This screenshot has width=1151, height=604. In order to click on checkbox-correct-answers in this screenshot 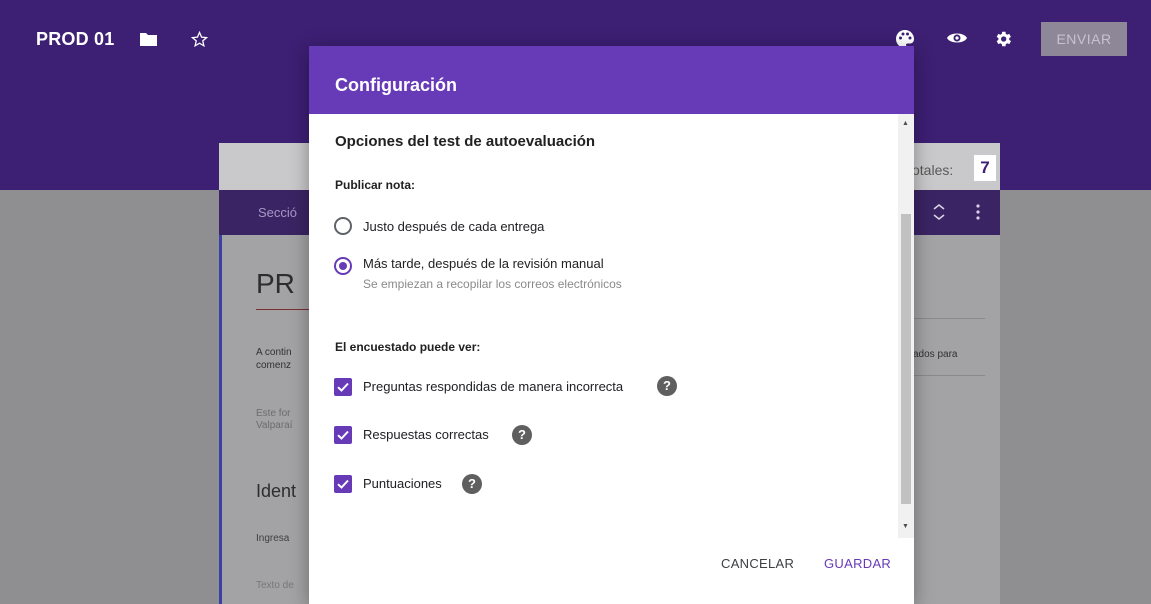, I will do `click(343, 435)`.